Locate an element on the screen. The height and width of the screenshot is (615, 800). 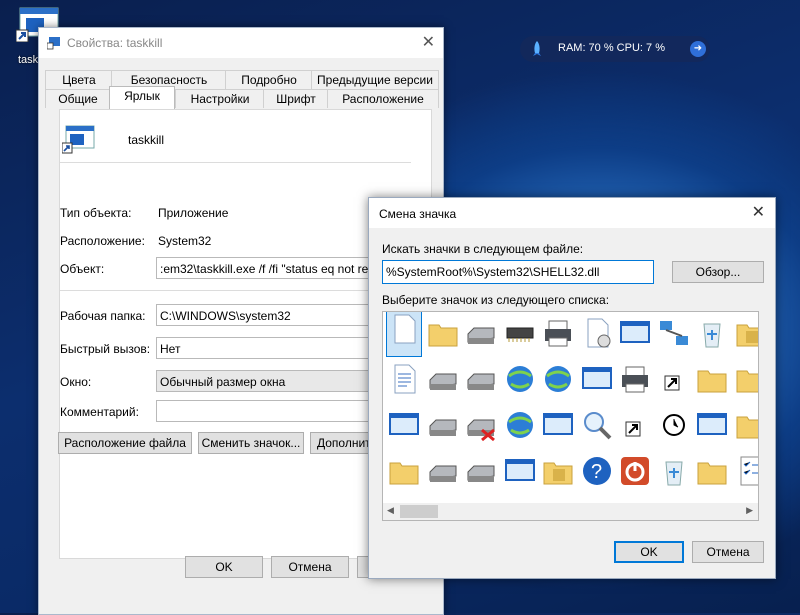
run-label: Окно: is located at coordinates (76, 382).